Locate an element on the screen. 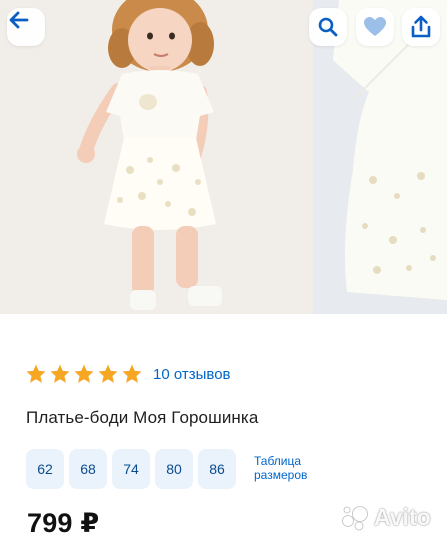 This screenshot has width=447, height=540. back-button is located at coordinates (26, 27).